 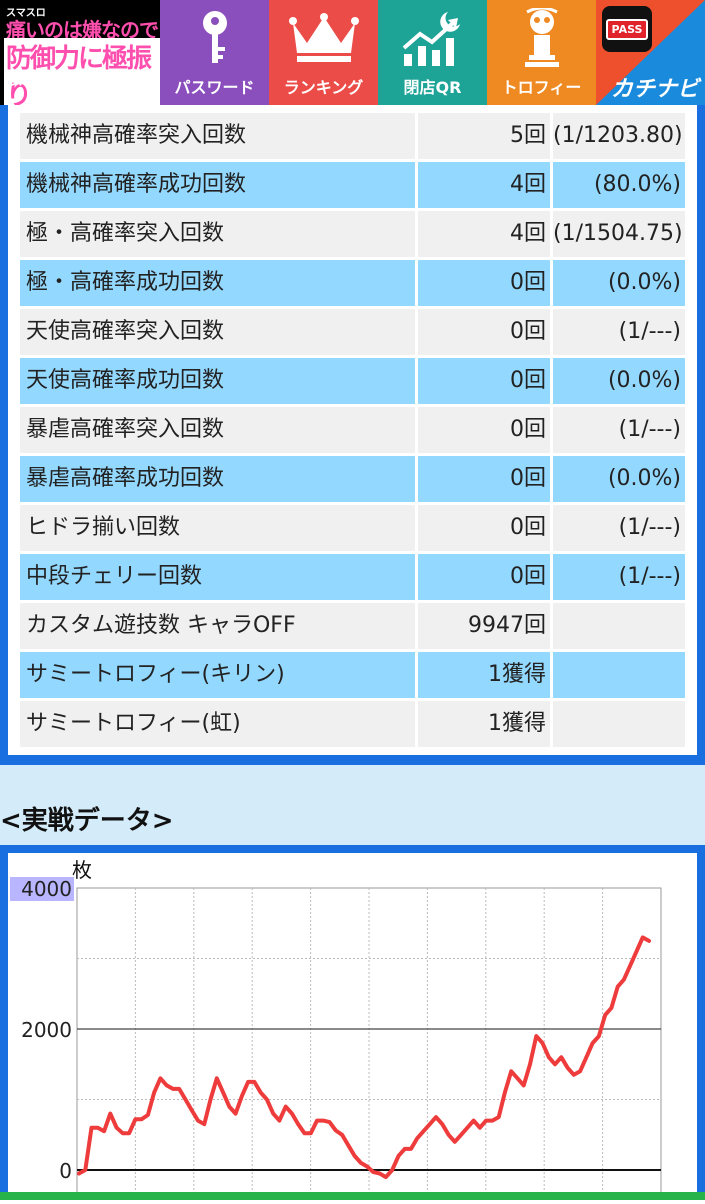 I want to click on y-tick-label: 4000, so click(x=46, y=889).